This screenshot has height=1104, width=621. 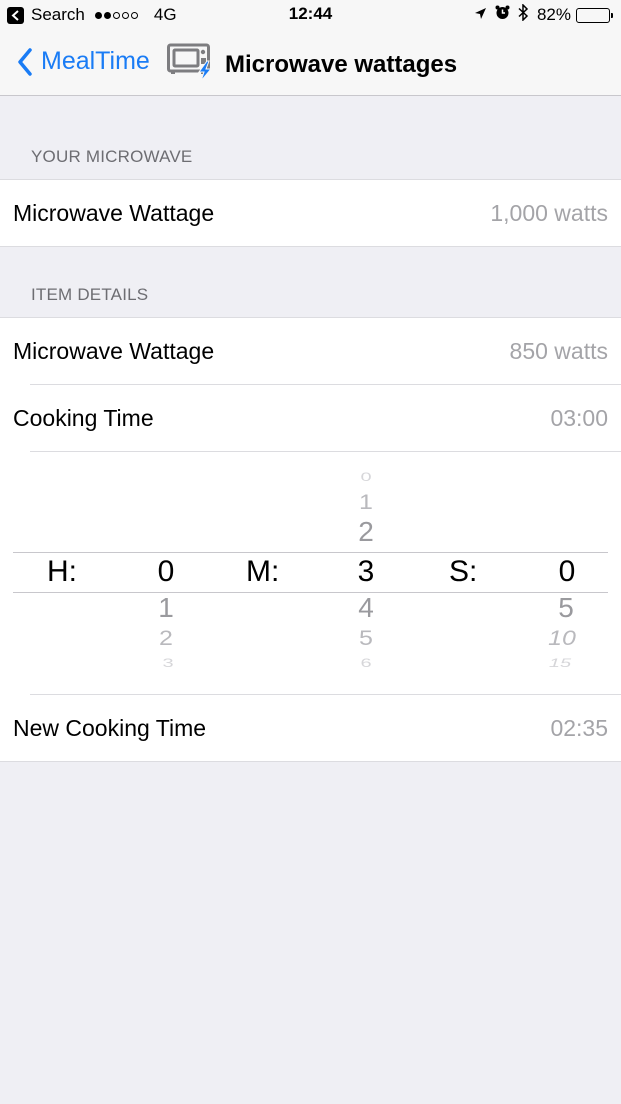 I want to click on section-header-your-microwave: YOUR MICROWAVE, so click(x=112, y=156).